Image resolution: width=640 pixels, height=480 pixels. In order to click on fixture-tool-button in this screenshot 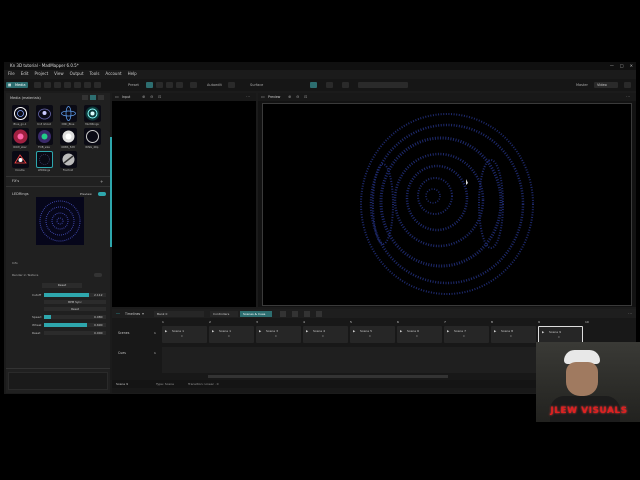, I will do `click(87, 85)`.